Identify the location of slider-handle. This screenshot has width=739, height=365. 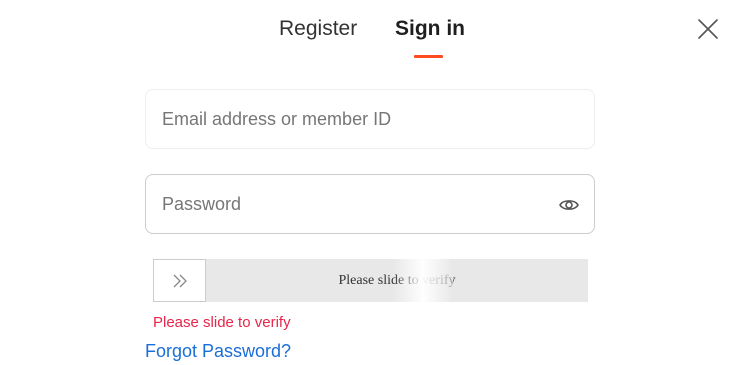
(179, 280).